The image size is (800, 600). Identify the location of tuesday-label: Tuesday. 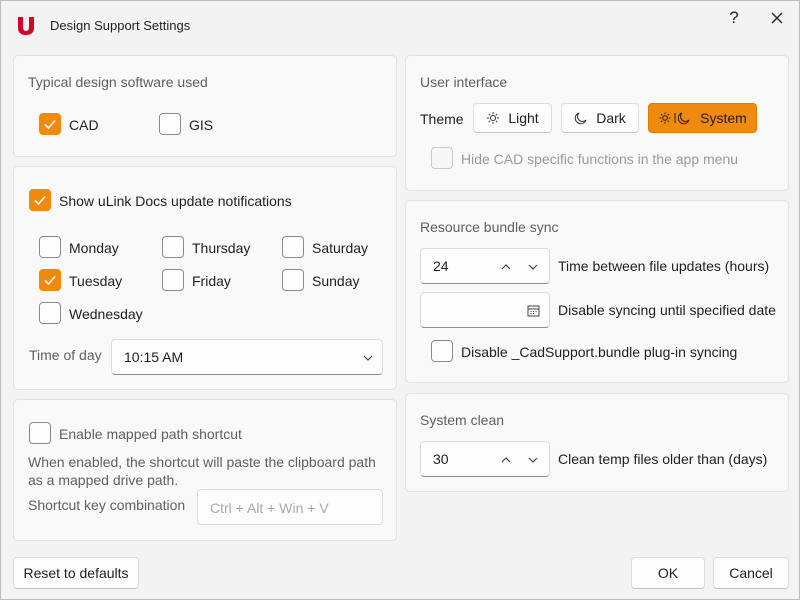
(96, 281).